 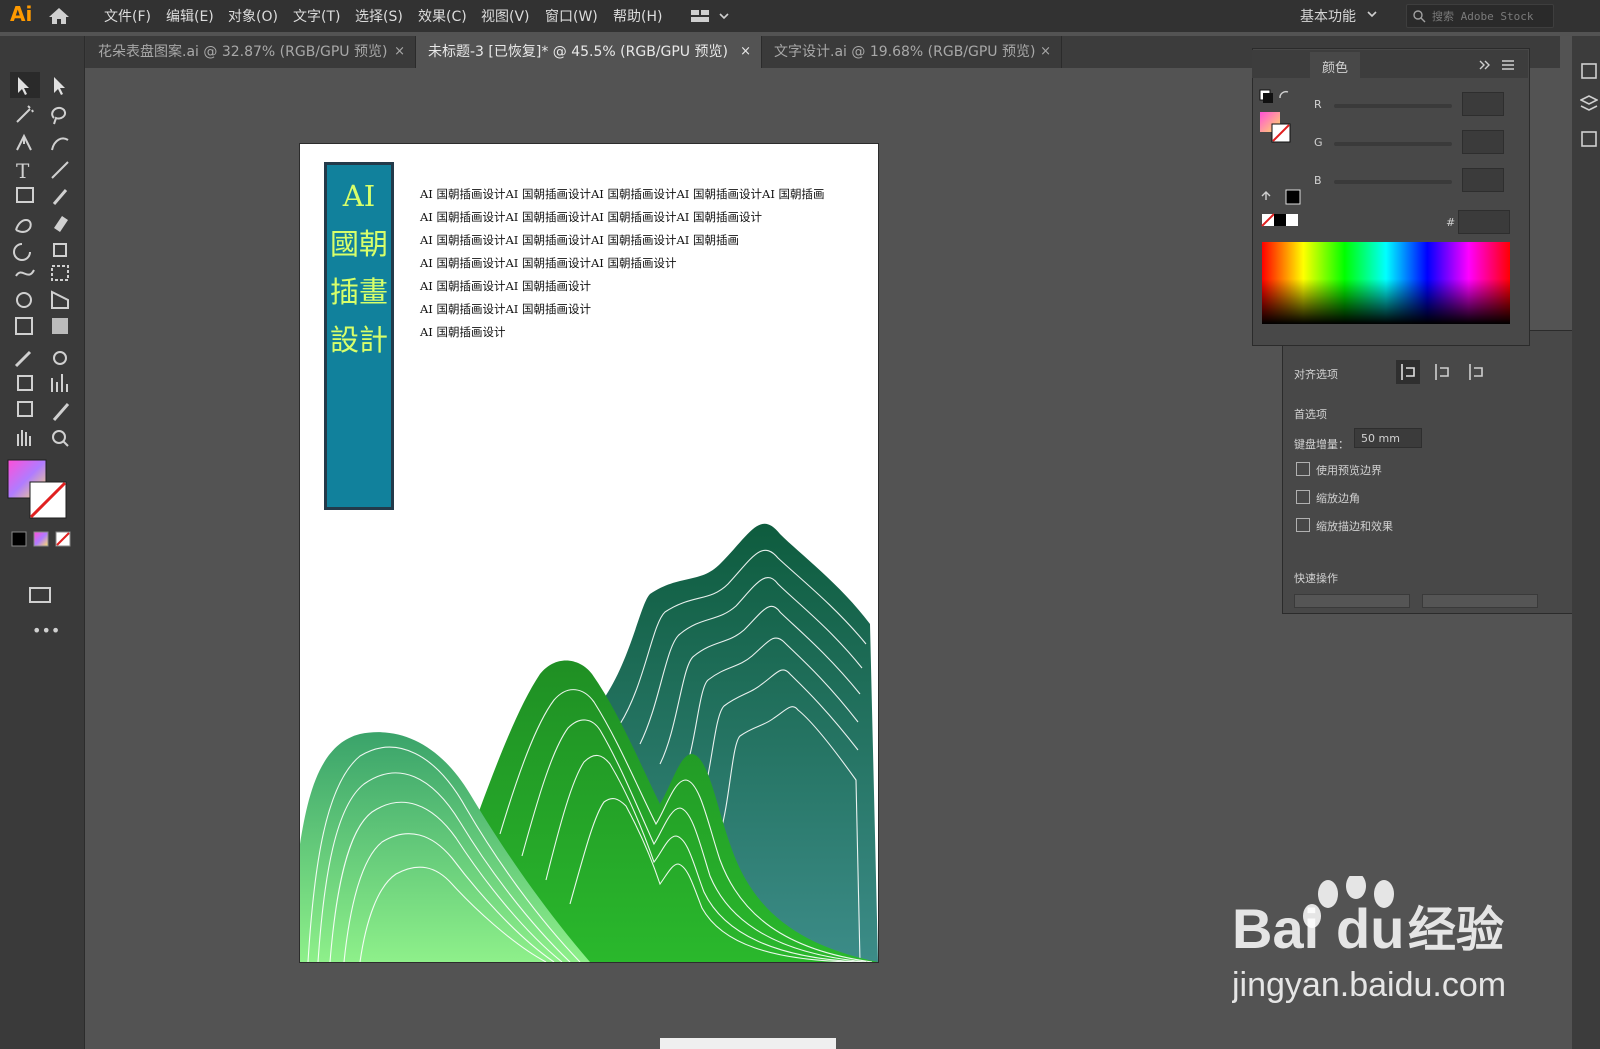 What do you see at coordinates (1316, 578) in the screenshot?
I see `quick-actions-title: 快速操作` at bounding box center [1316, 578].